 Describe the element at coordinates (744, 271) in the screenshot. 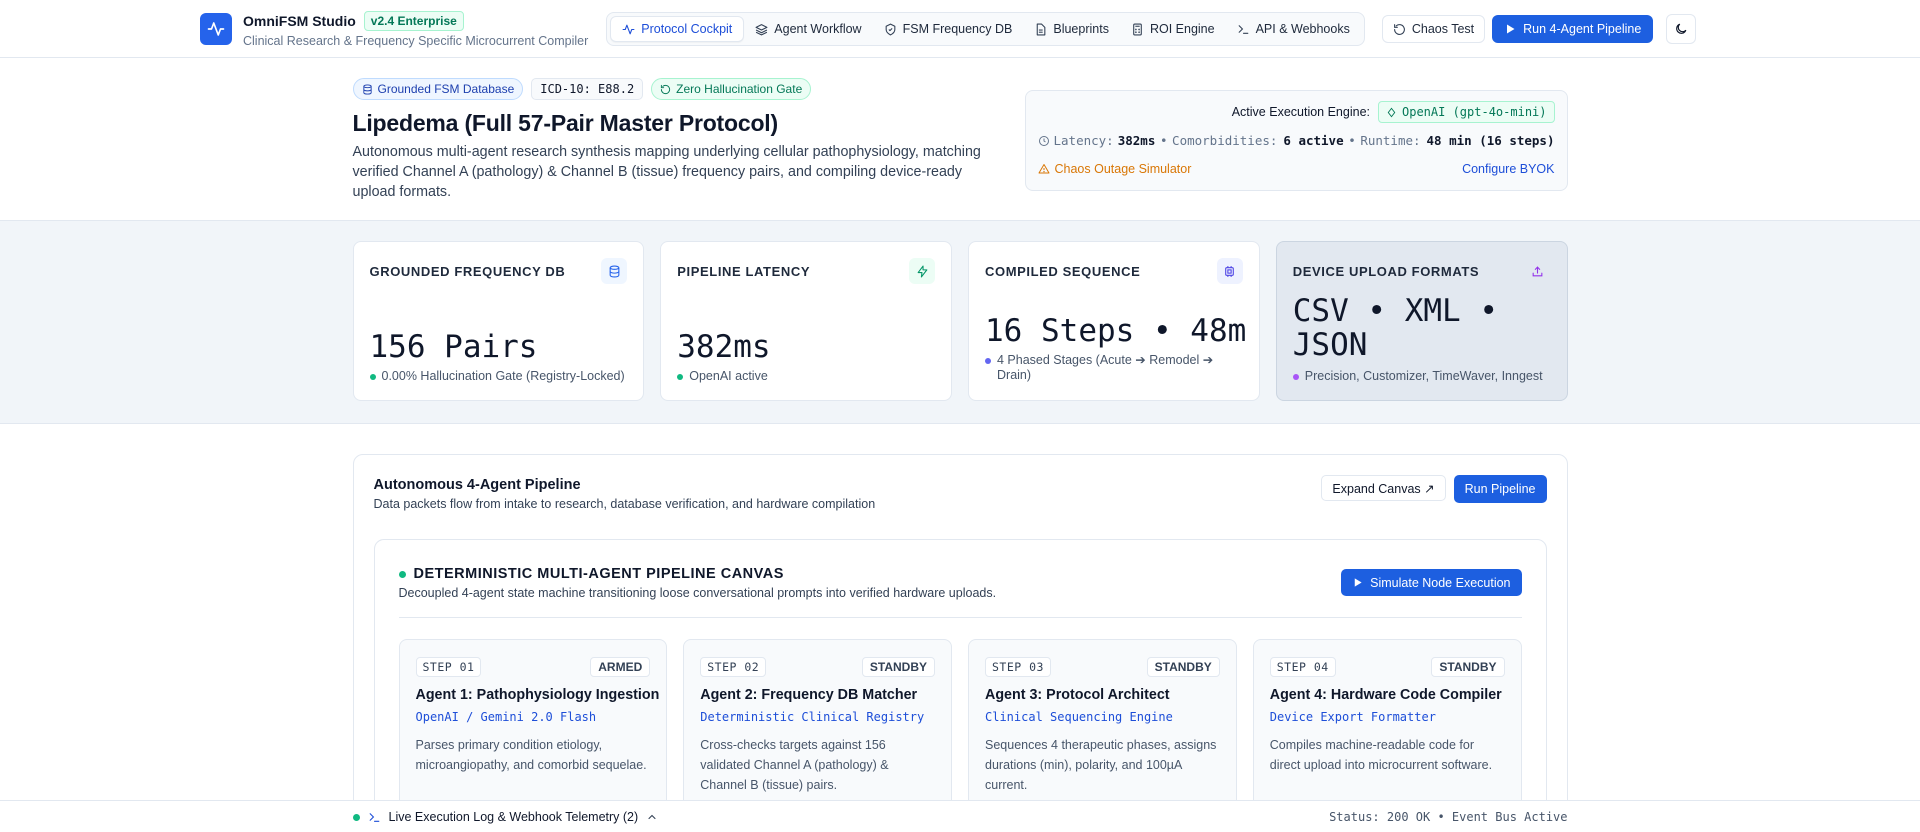

I see `stat-title: PIPELINE LATENCY` at that location.